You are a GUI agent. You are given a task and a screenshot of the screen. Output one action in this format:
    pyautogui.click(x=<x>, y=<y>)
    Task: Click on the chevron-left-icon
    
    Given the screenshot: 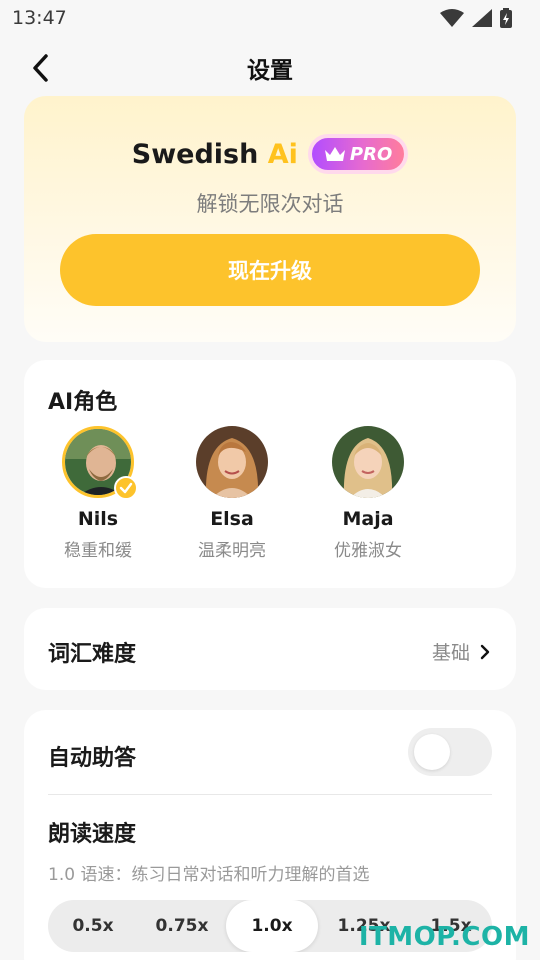 What is the action you would take?
    pyautogui.click(x=40, y=68)
    